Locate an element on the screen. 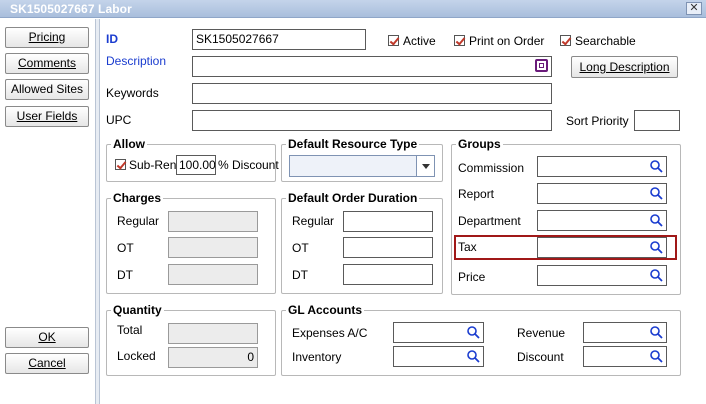 This screenshot has width=706, height=404. description-edit-icon is located at coordinates (541, 65).